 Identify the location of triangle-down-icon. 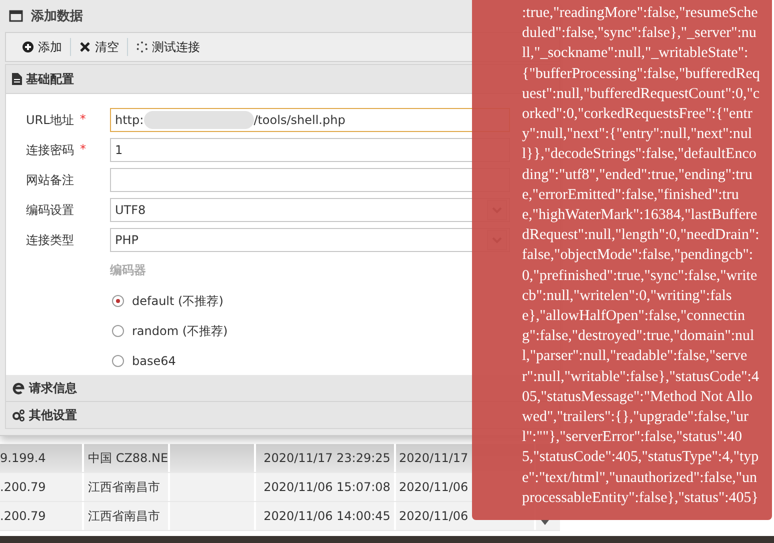
(545, 522).